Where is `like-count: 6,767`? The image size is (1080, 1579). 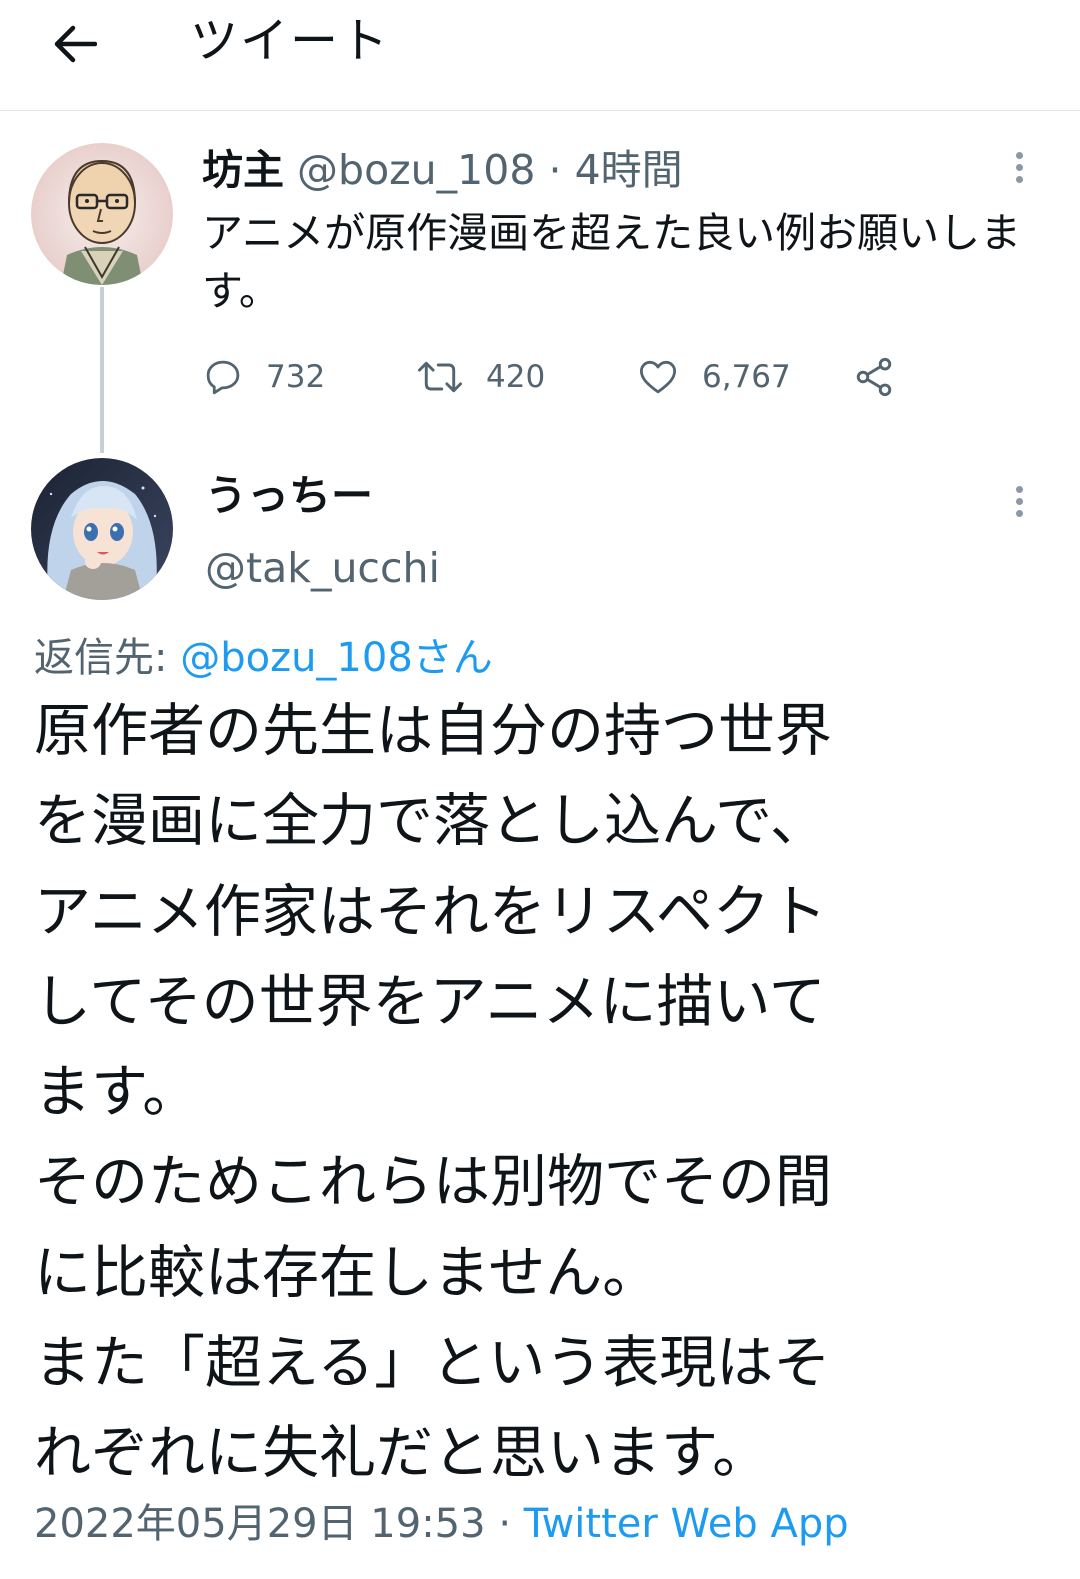
like-count: 6,767 is located at coordinates (746, 377).